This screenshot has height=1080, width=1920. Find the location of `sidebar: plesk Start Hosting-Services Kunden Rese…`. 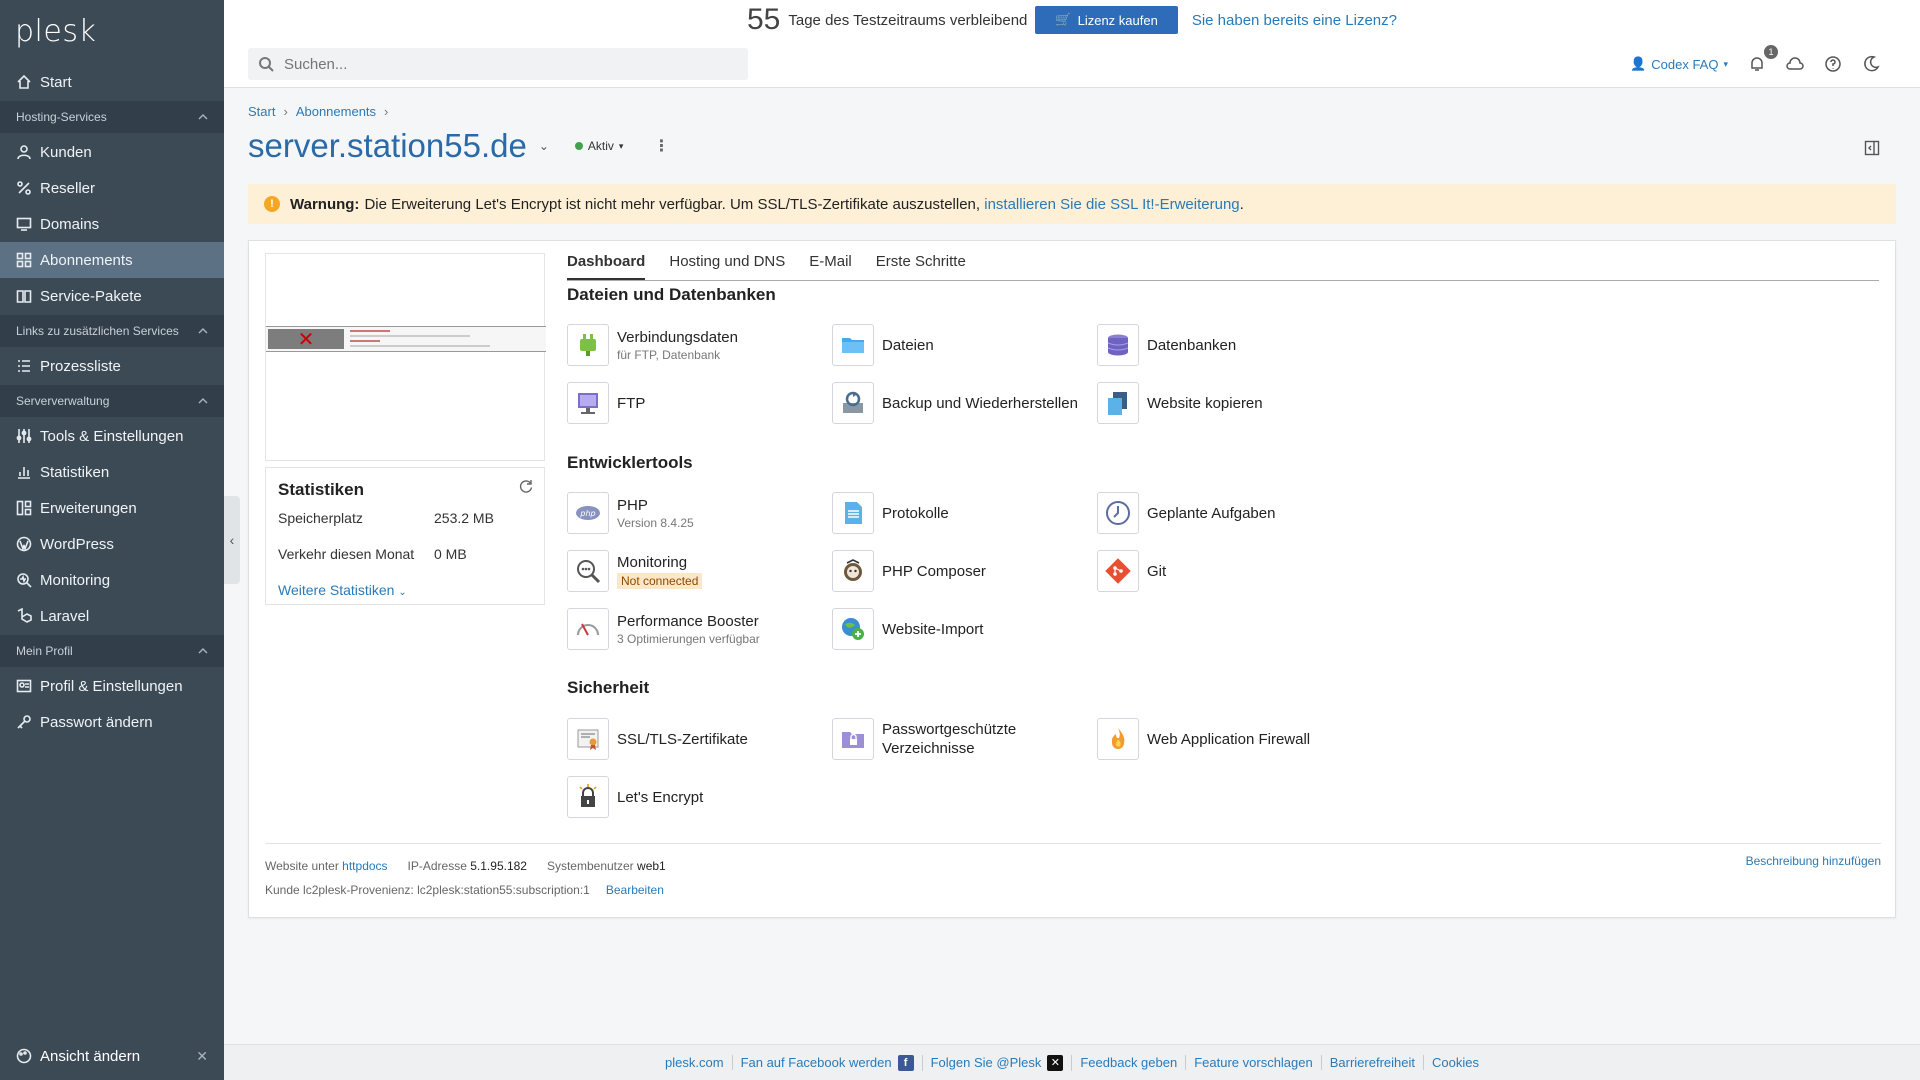

sidebar: plesk Start Hosting-Services Kunden Rese… is located at coordinates (112, 540).